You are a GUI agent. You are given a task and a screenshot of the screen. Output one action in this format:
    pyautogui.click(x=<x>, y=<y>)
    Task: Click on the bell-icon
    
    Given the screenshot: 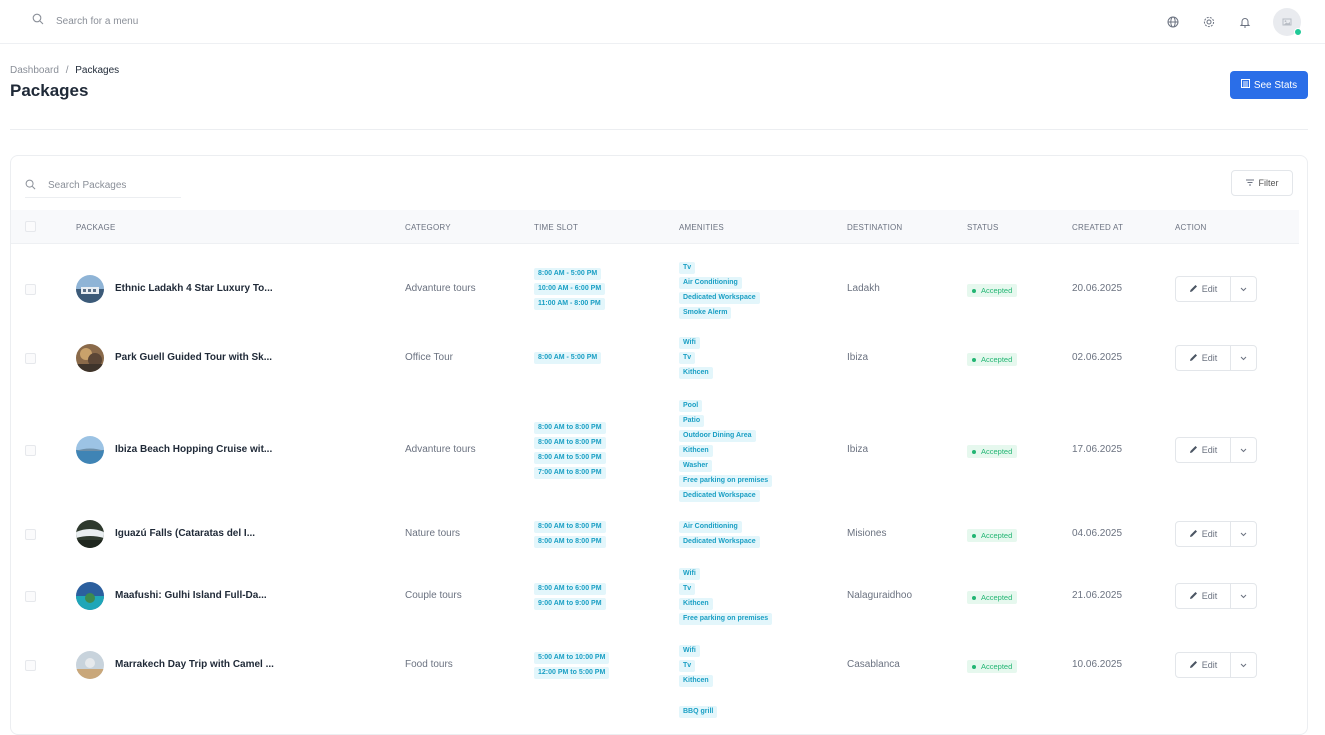 What is the action you would take?
    pyautogui.click(x=1245, y=22)
    